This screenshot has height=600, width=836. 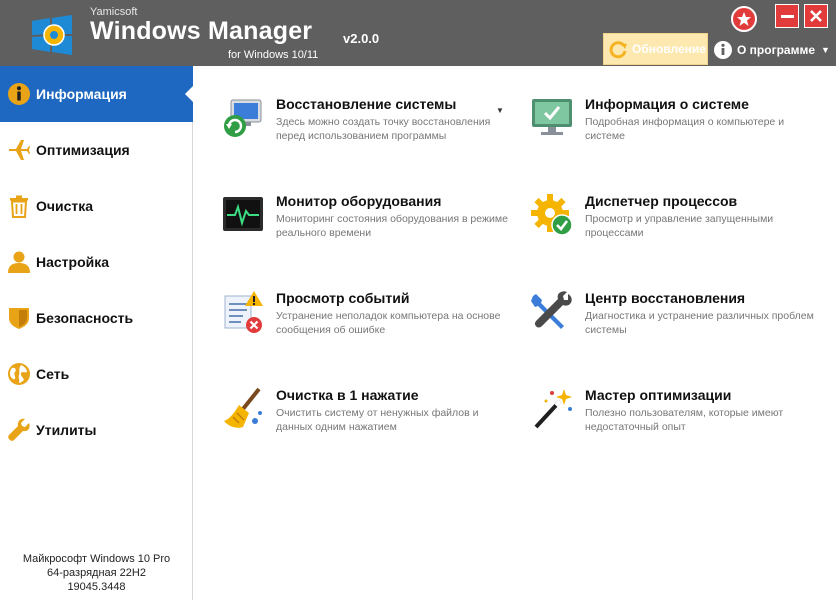 I want to click on tile-title: Диспетчер процессов, so click(x=661, y=201).